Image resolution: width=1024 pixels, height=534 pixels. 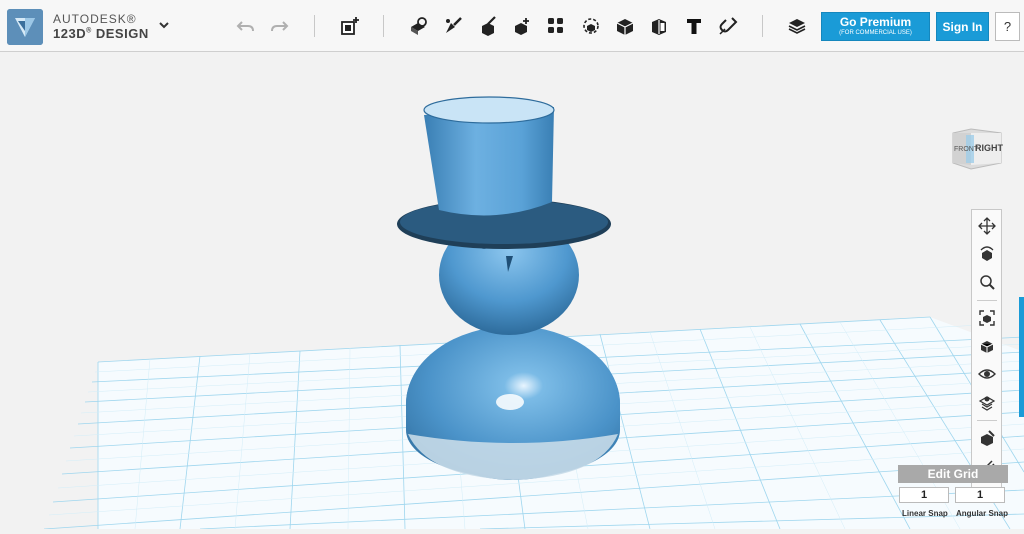 What do you see at coordinates (1021, 357) in the screenshot?
I see `side-panel-tab` at bounding box center [1021, 357].